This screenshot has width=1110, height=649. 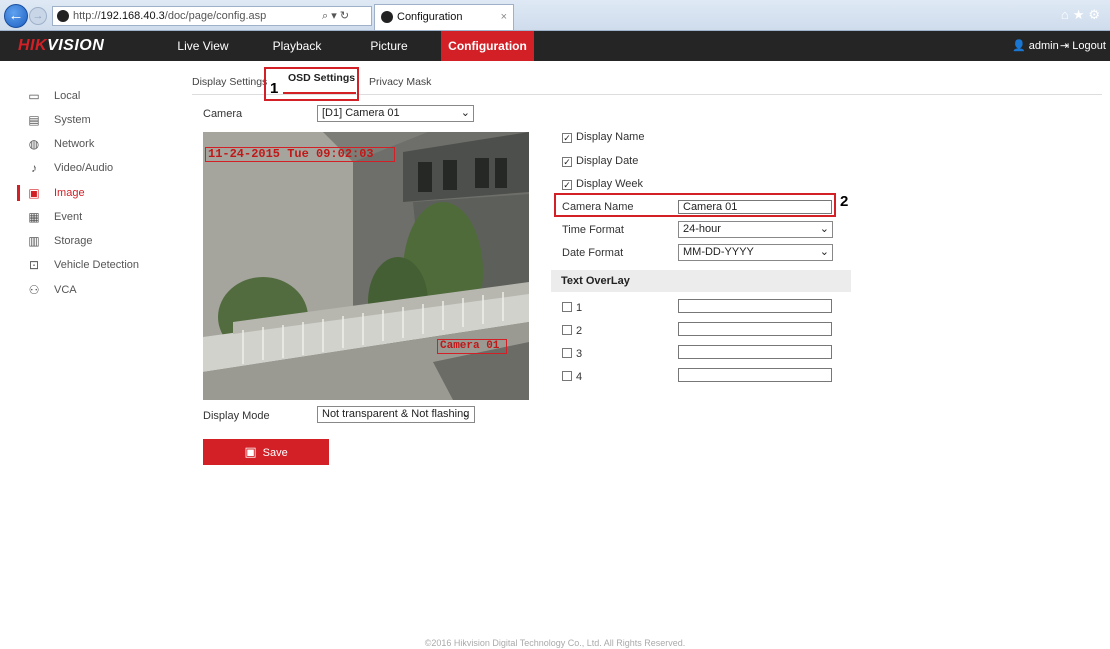 What do you see at coordinates (65, 290) in the screenshot?
I see `sidebar-item-label: VCA` at bounding box center [65, 290].